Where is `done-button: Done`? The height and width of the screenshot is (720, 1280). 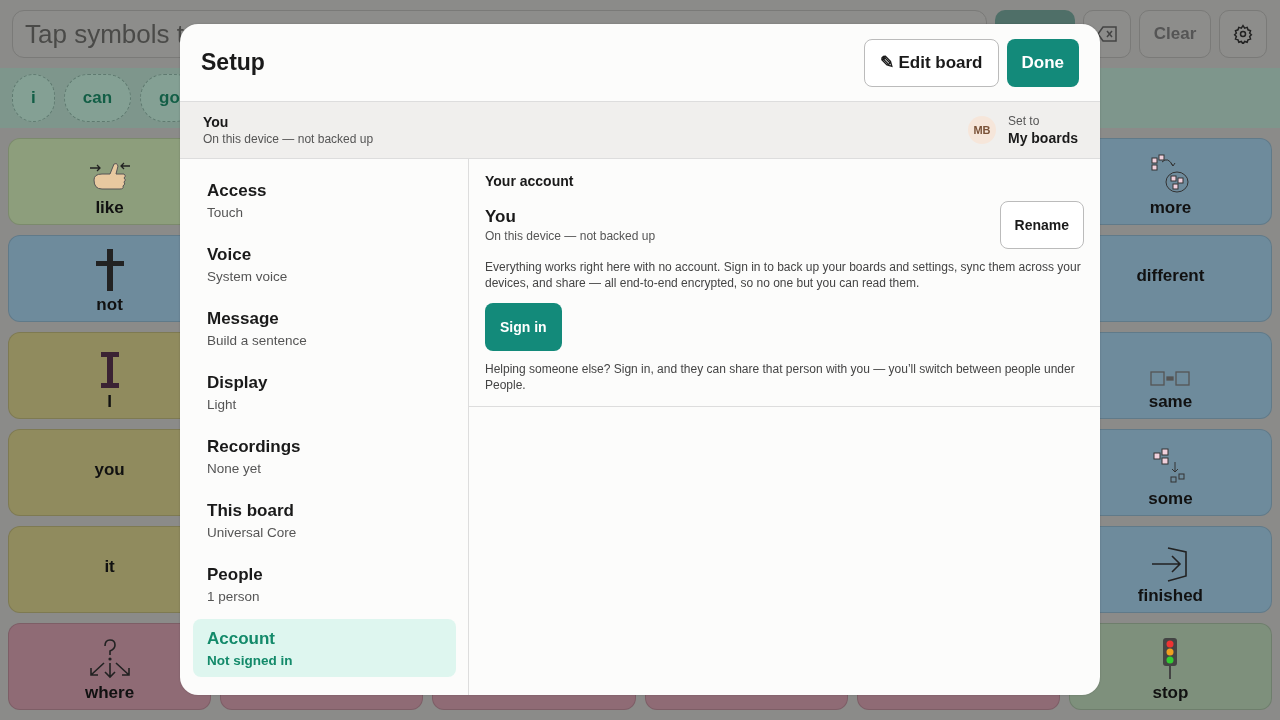 done-button: Done is located at coordinates (1042, 62).